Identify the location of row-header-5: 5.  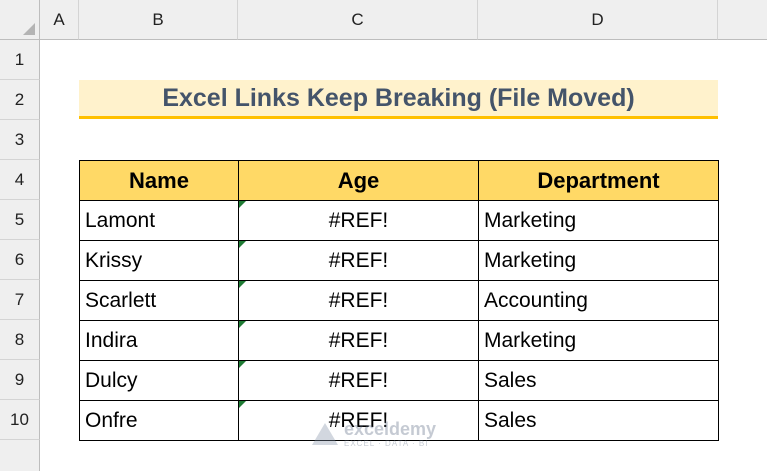
(20, 220).